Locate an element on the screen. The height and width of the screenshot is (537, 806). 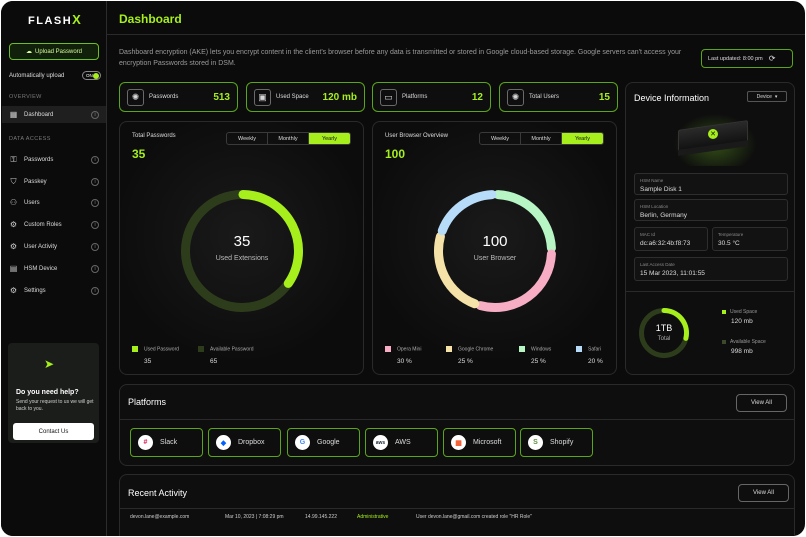
device-select: Device ▾ is located at coordinates (767, 96).